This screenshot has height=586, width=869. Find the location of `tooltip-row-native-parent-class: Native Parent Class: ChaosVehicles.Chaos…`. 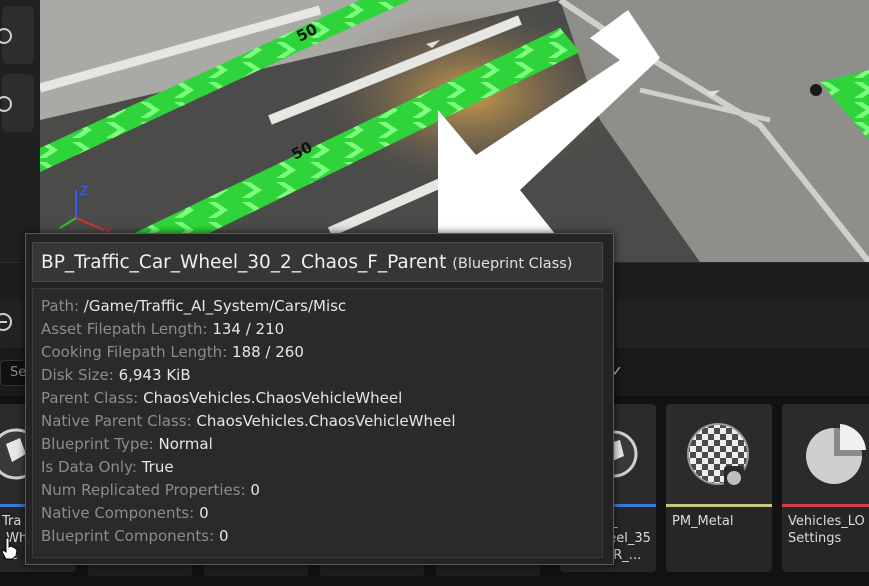

tooltip-row-native-parent-class: Native Parent Class: ChaosVehicles.Chaos… is located at coordinates (248, 421).